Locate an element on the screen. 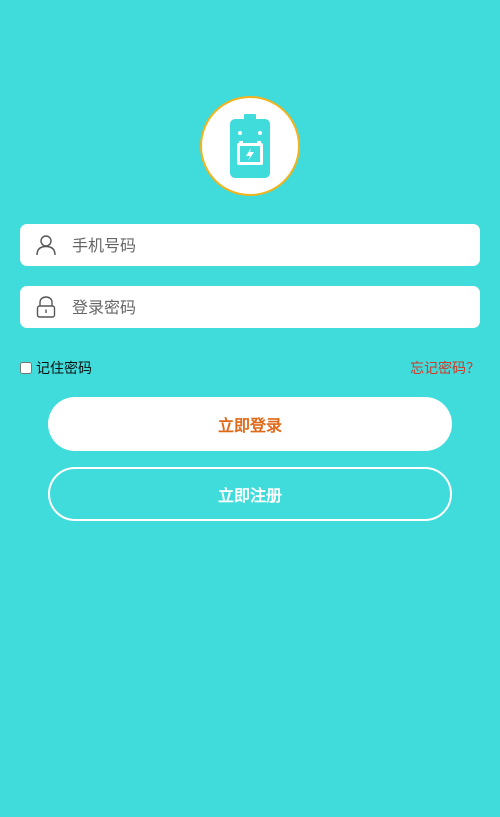  remember-password: 记住密码 is located at coordinates (56, 368).